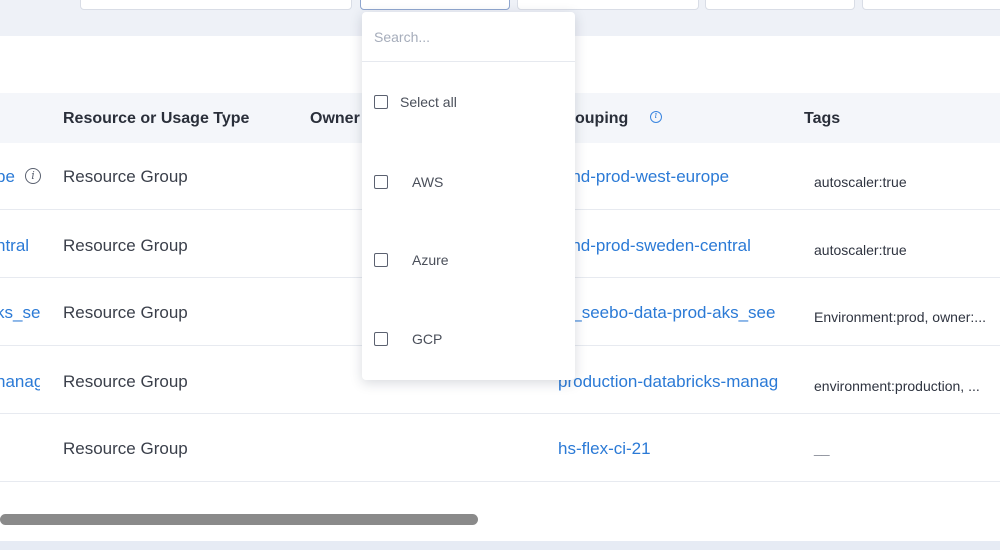 This screenshot has width=1000, height=550. I want to click on table-row-grouping-link: -rnd-prod-west-europe, so click(644, 177).